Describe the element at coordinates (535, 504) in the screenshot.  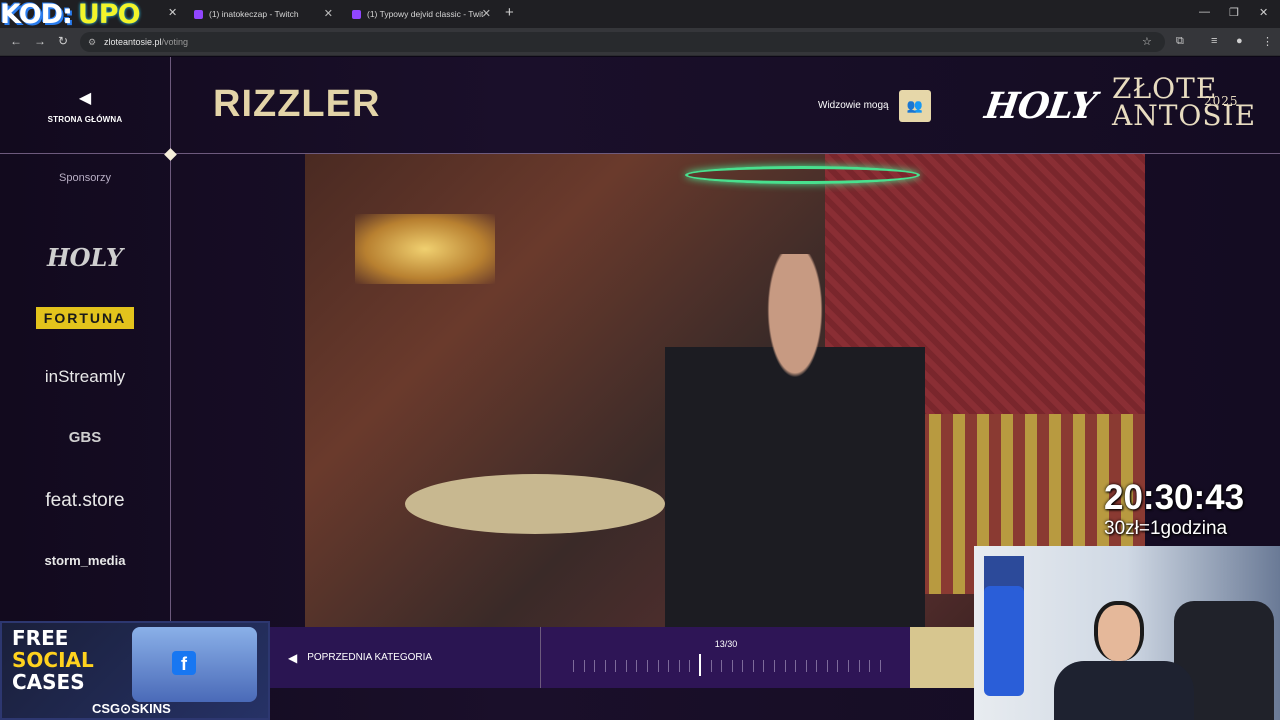
I see `video-table` at that location.